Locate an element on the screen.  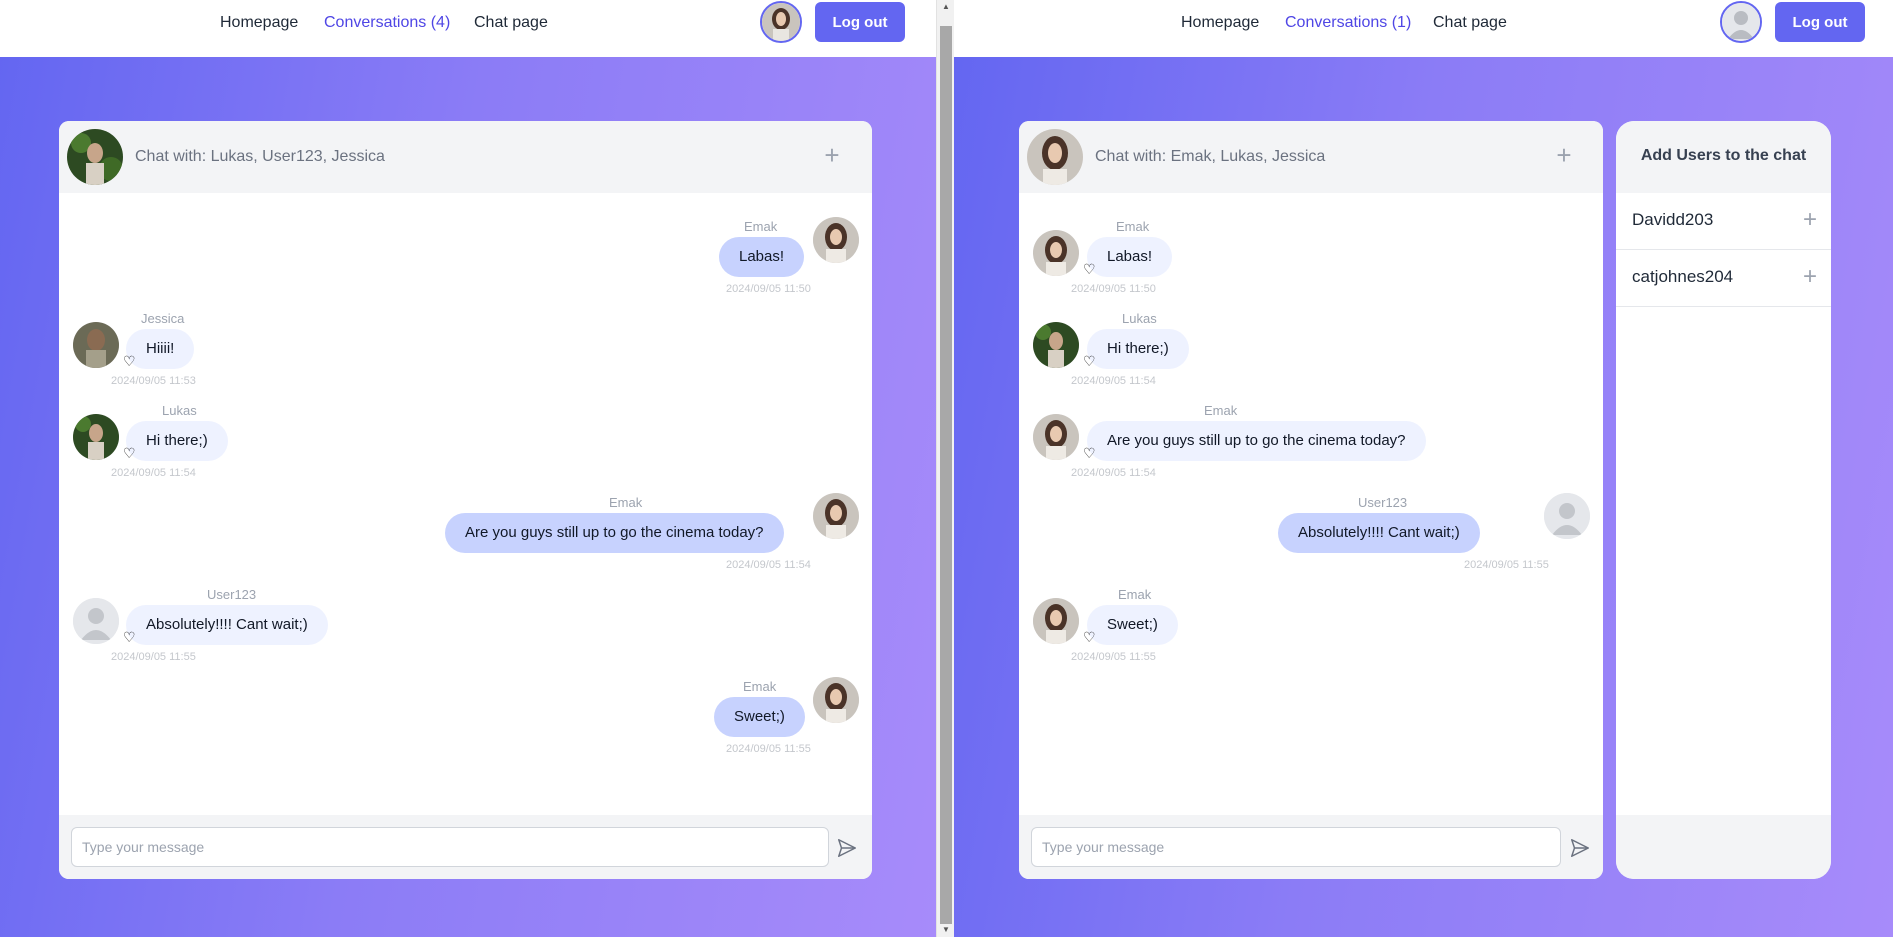
add-user-row: Davidd203 + is located at coordinates (1723, 221).